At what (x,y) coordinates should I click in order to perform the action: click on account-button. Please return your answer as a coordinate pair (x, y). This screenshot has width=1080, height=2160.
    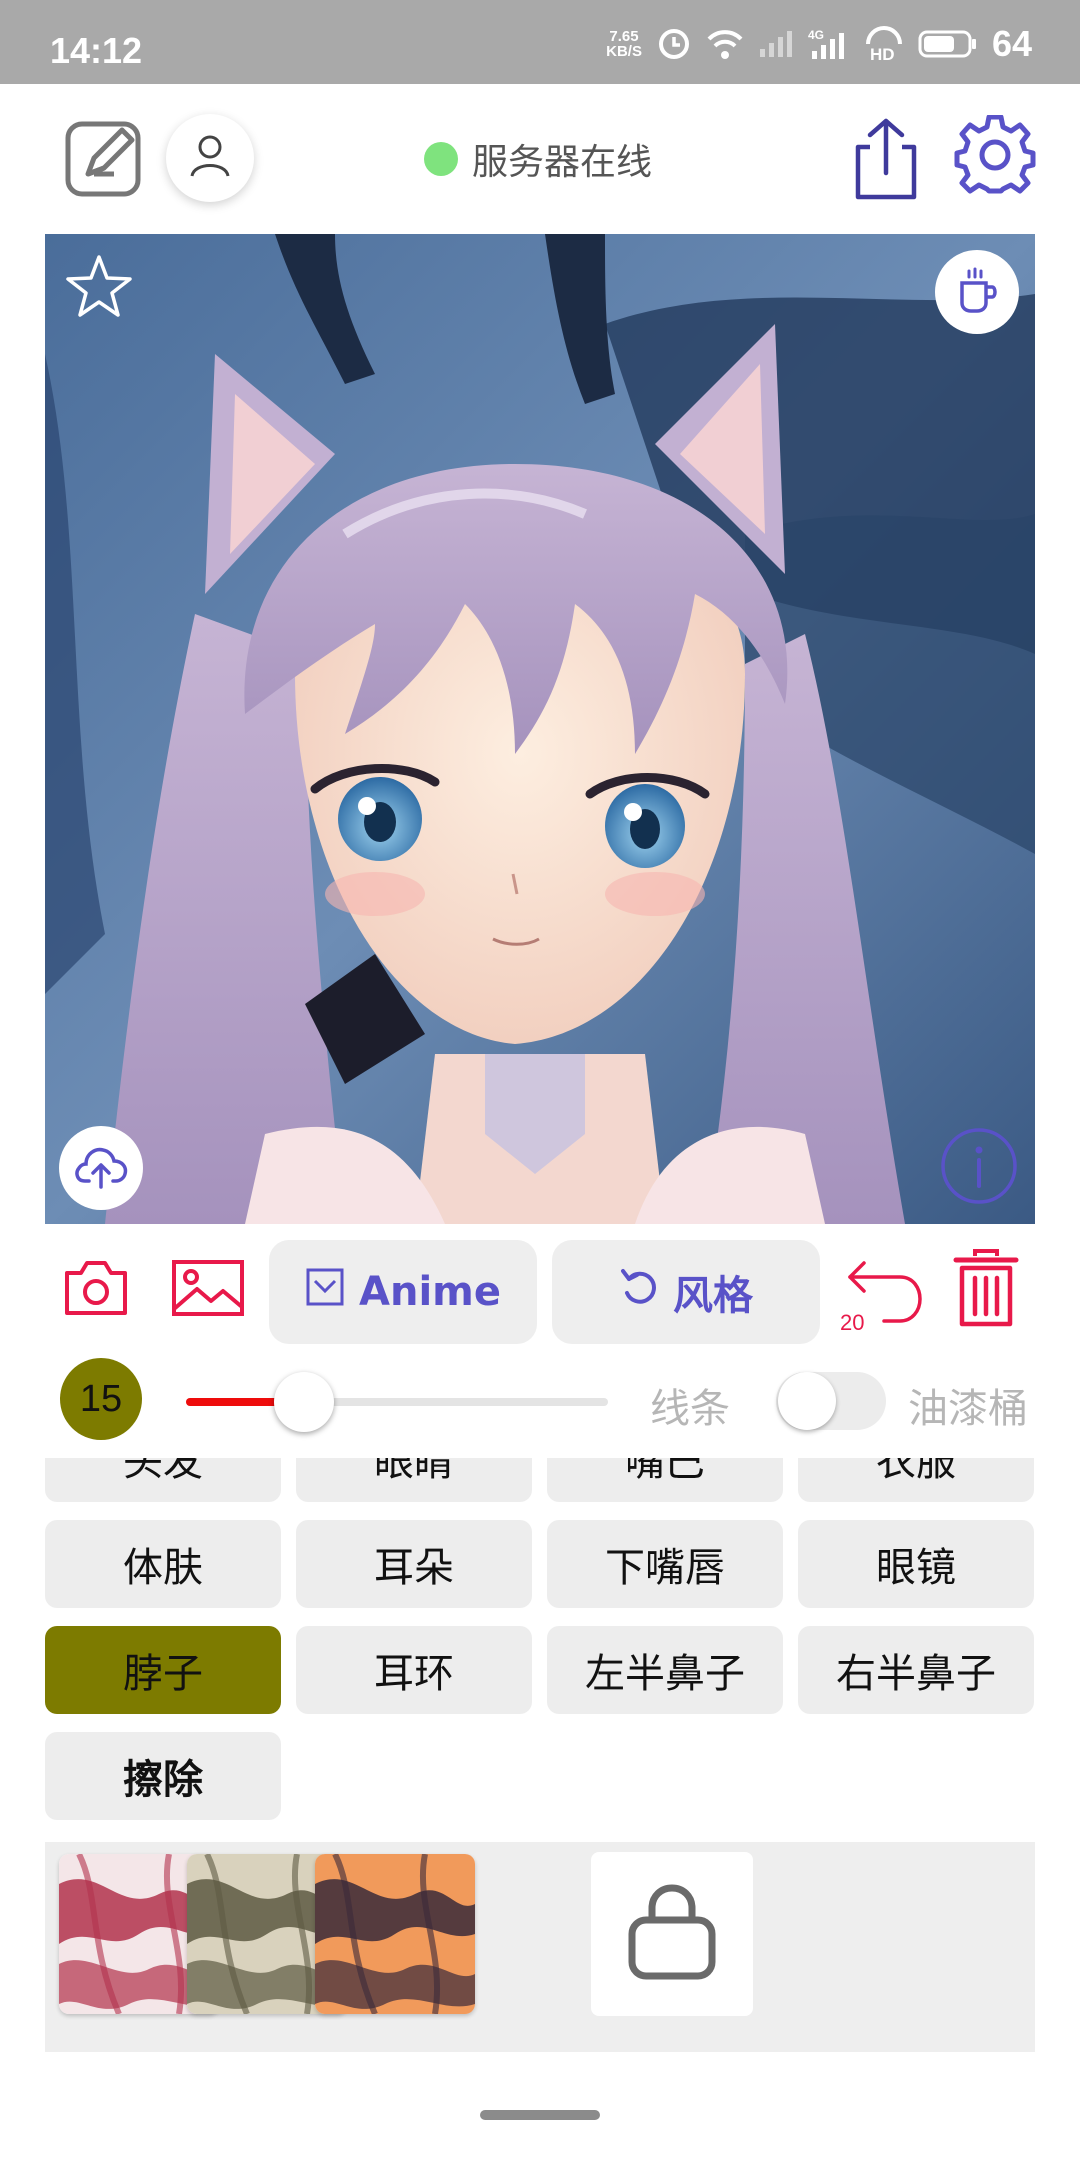
    Looking at the image, I should click on (210, 158).